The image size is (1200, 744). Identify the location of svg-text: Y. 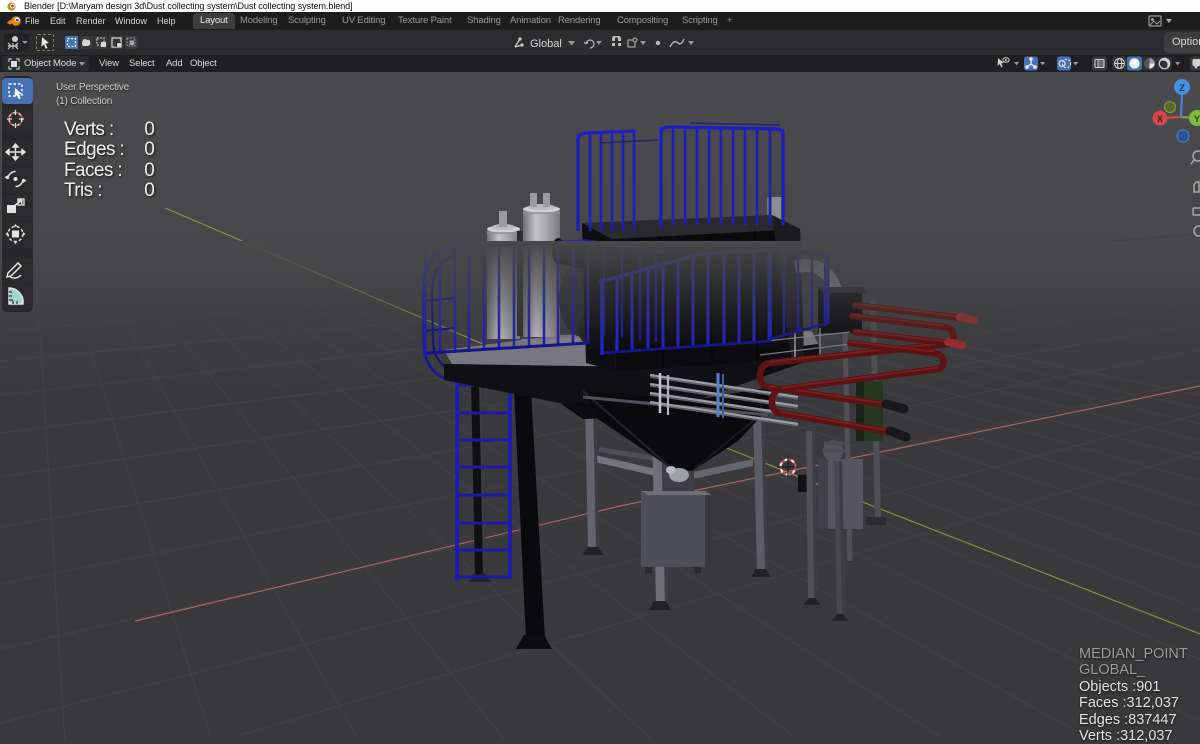
(1197, 119).